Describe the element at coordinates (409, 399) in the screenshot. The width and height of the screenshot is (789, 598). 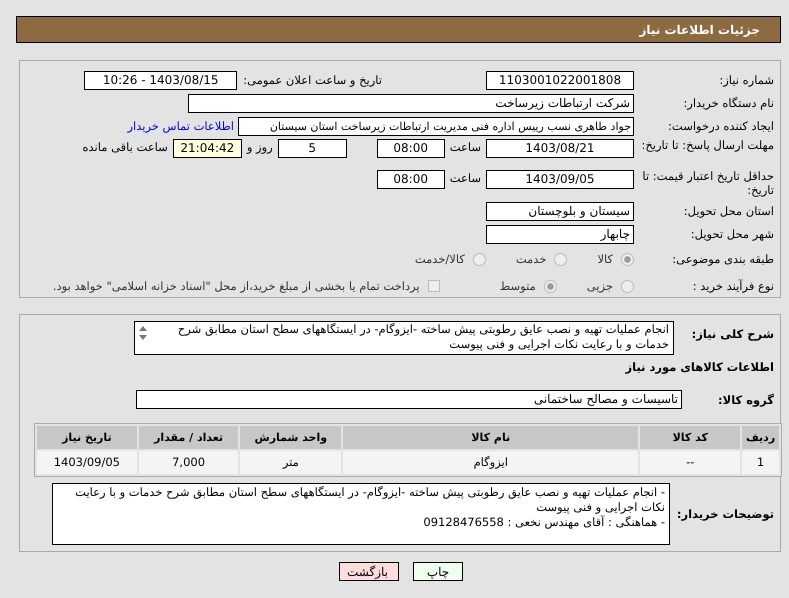
I see `goods-group-field: تاسیسات و مصالح ساختمانی` at that location.